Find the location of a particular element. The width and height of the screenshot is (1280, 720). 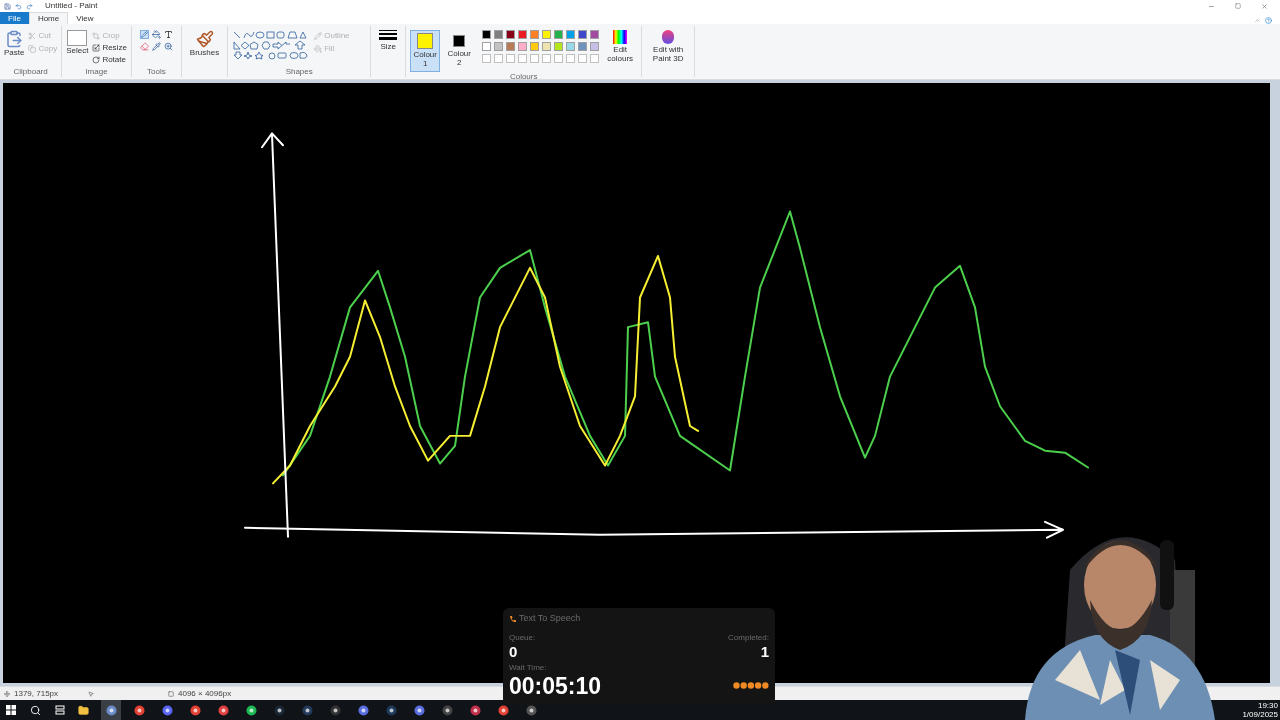

window-title: Untitled - Paint is located at coordinates (71, 6).